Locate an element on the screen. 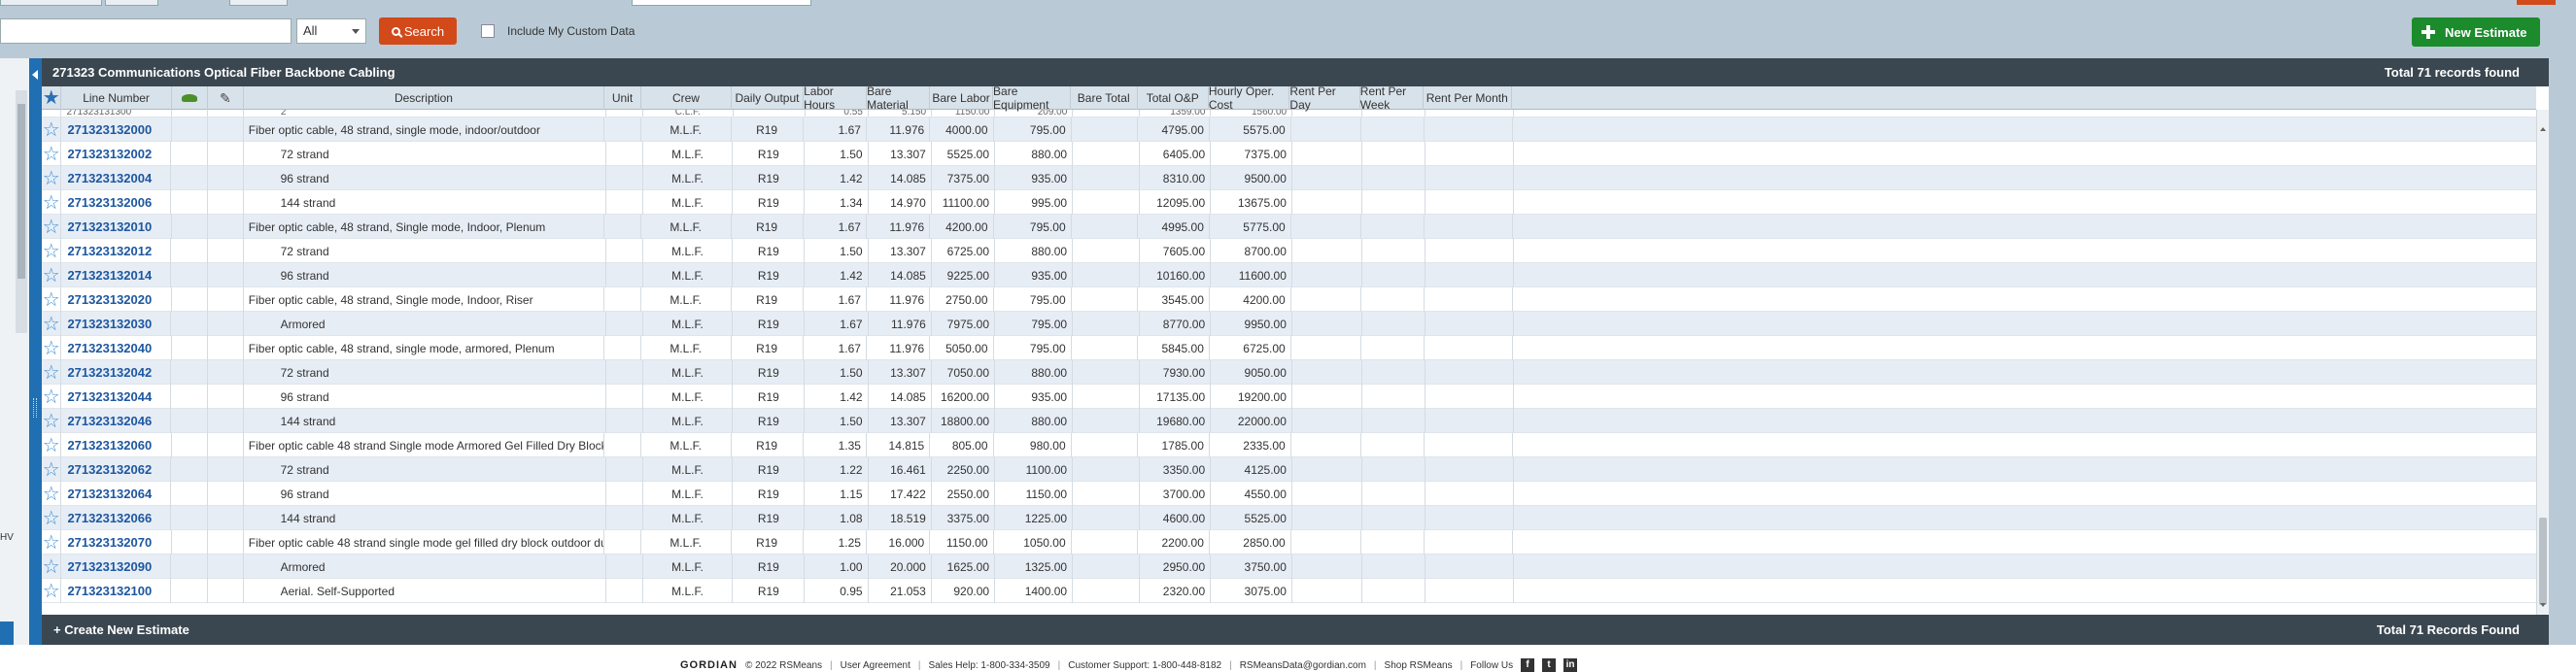 This screenshot has width=2576, height=672. line-number-link: 271323132010 is located at coordinates (106, 226).